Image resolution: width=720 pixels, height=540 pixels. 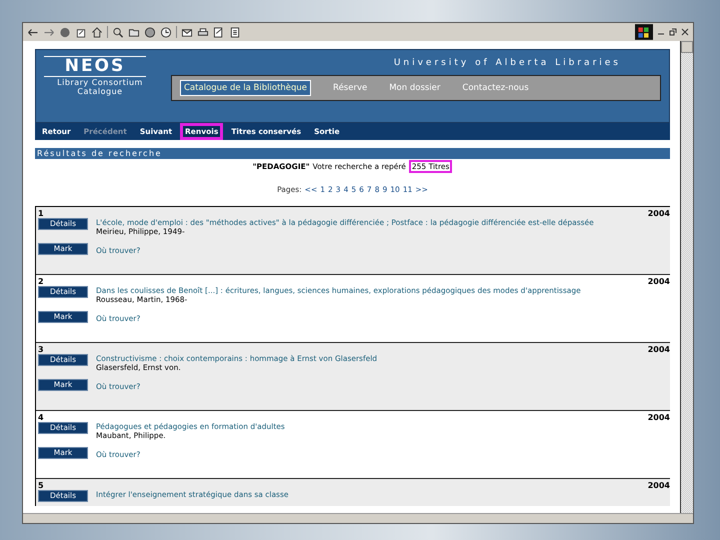 What do you see at coordinates (358, 518) in the screenshot?
I see `horizontal-scrollbar` at bounding box center [358, 518].